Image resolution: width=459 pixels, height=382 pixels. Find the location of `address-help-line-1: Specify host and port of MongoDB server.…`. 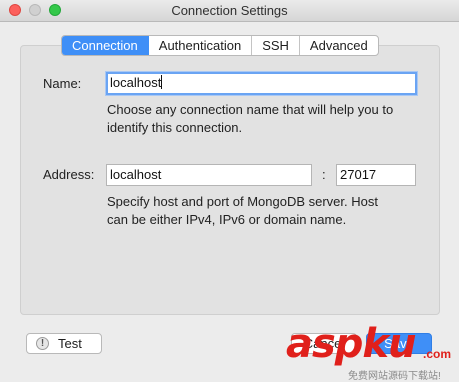

address-help-line-1: Specify host and port of MongoDB server.… is located at coordinates (242, 201).